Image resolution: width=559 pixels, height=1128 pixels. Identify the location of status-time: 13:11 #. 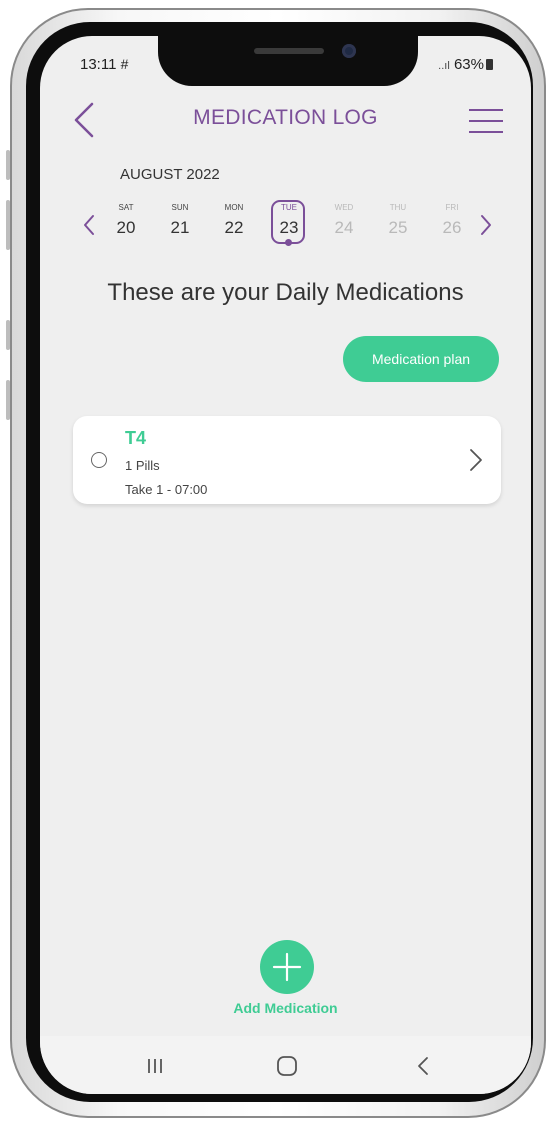
(104, 64).